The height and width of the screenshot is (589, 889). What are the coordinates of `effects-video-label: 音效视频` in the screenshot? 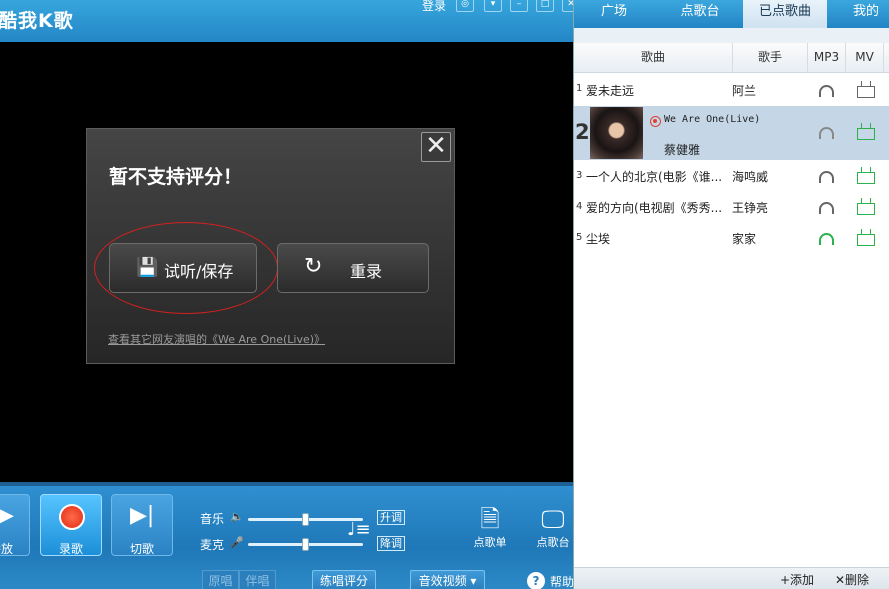 It's located at (442, 581).